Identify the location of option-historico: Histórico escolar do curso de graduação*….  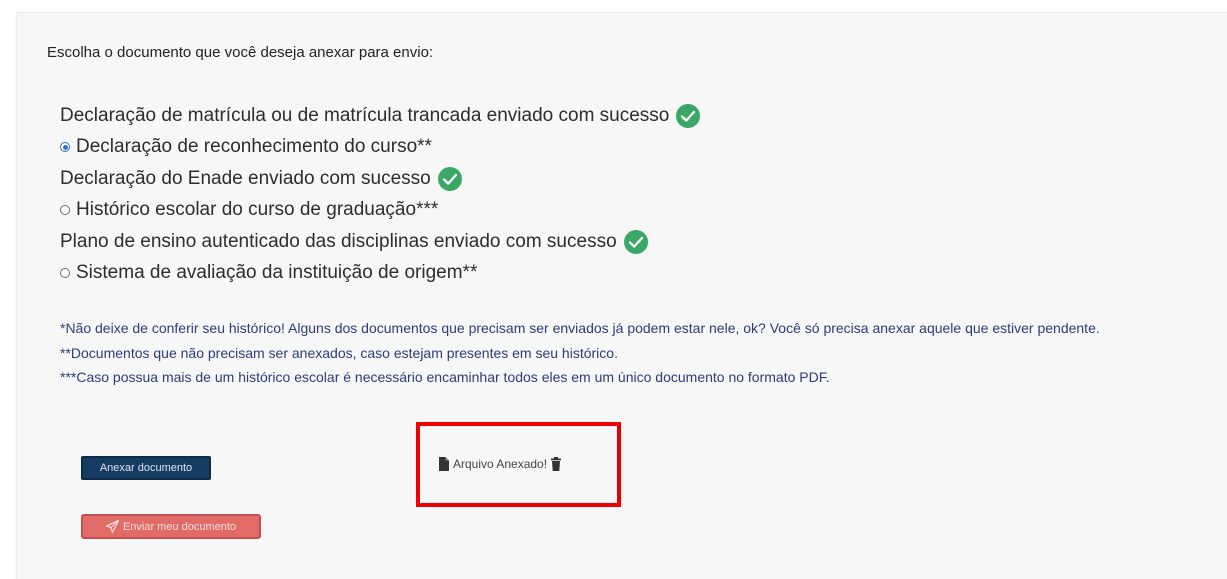
(380, 211).